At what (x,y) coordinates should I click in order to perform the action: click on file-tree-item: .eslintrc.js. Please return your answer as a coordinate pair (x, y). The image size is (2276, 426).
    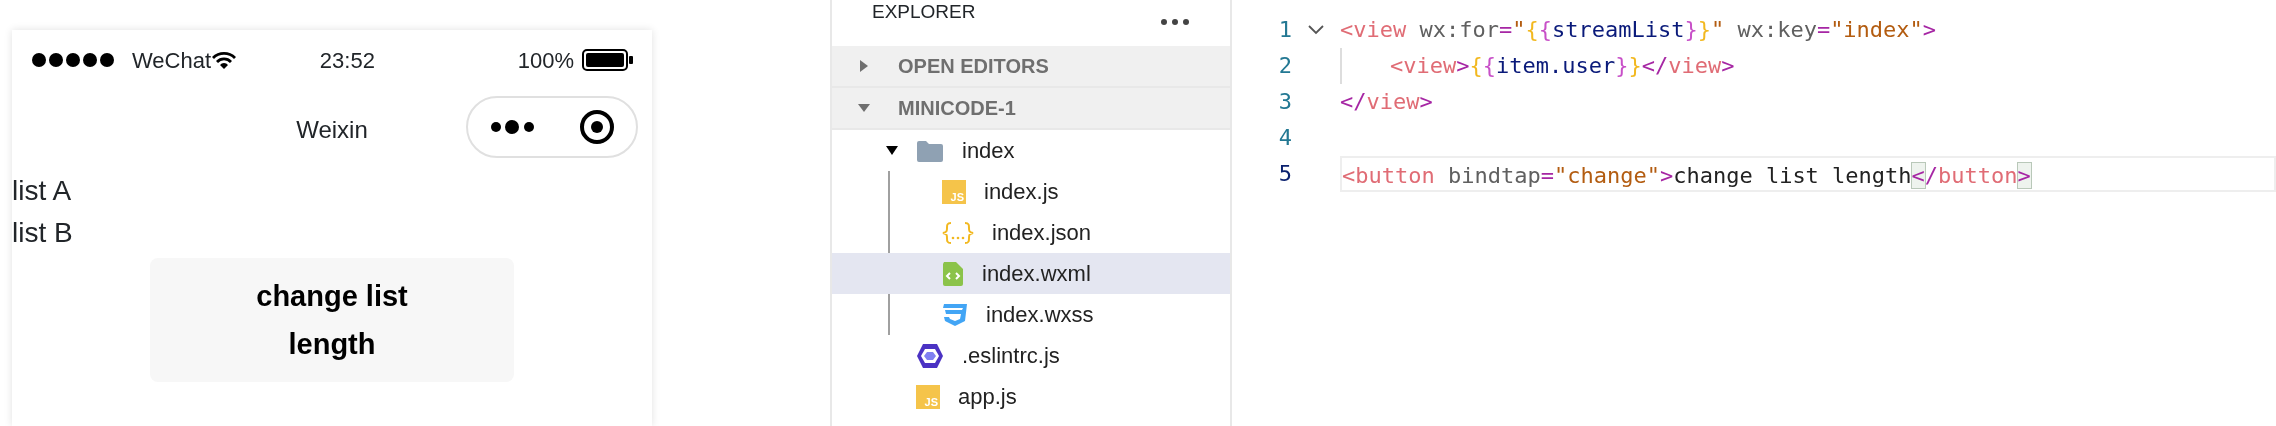
    Looking at the image, I should click on (1031, 355).